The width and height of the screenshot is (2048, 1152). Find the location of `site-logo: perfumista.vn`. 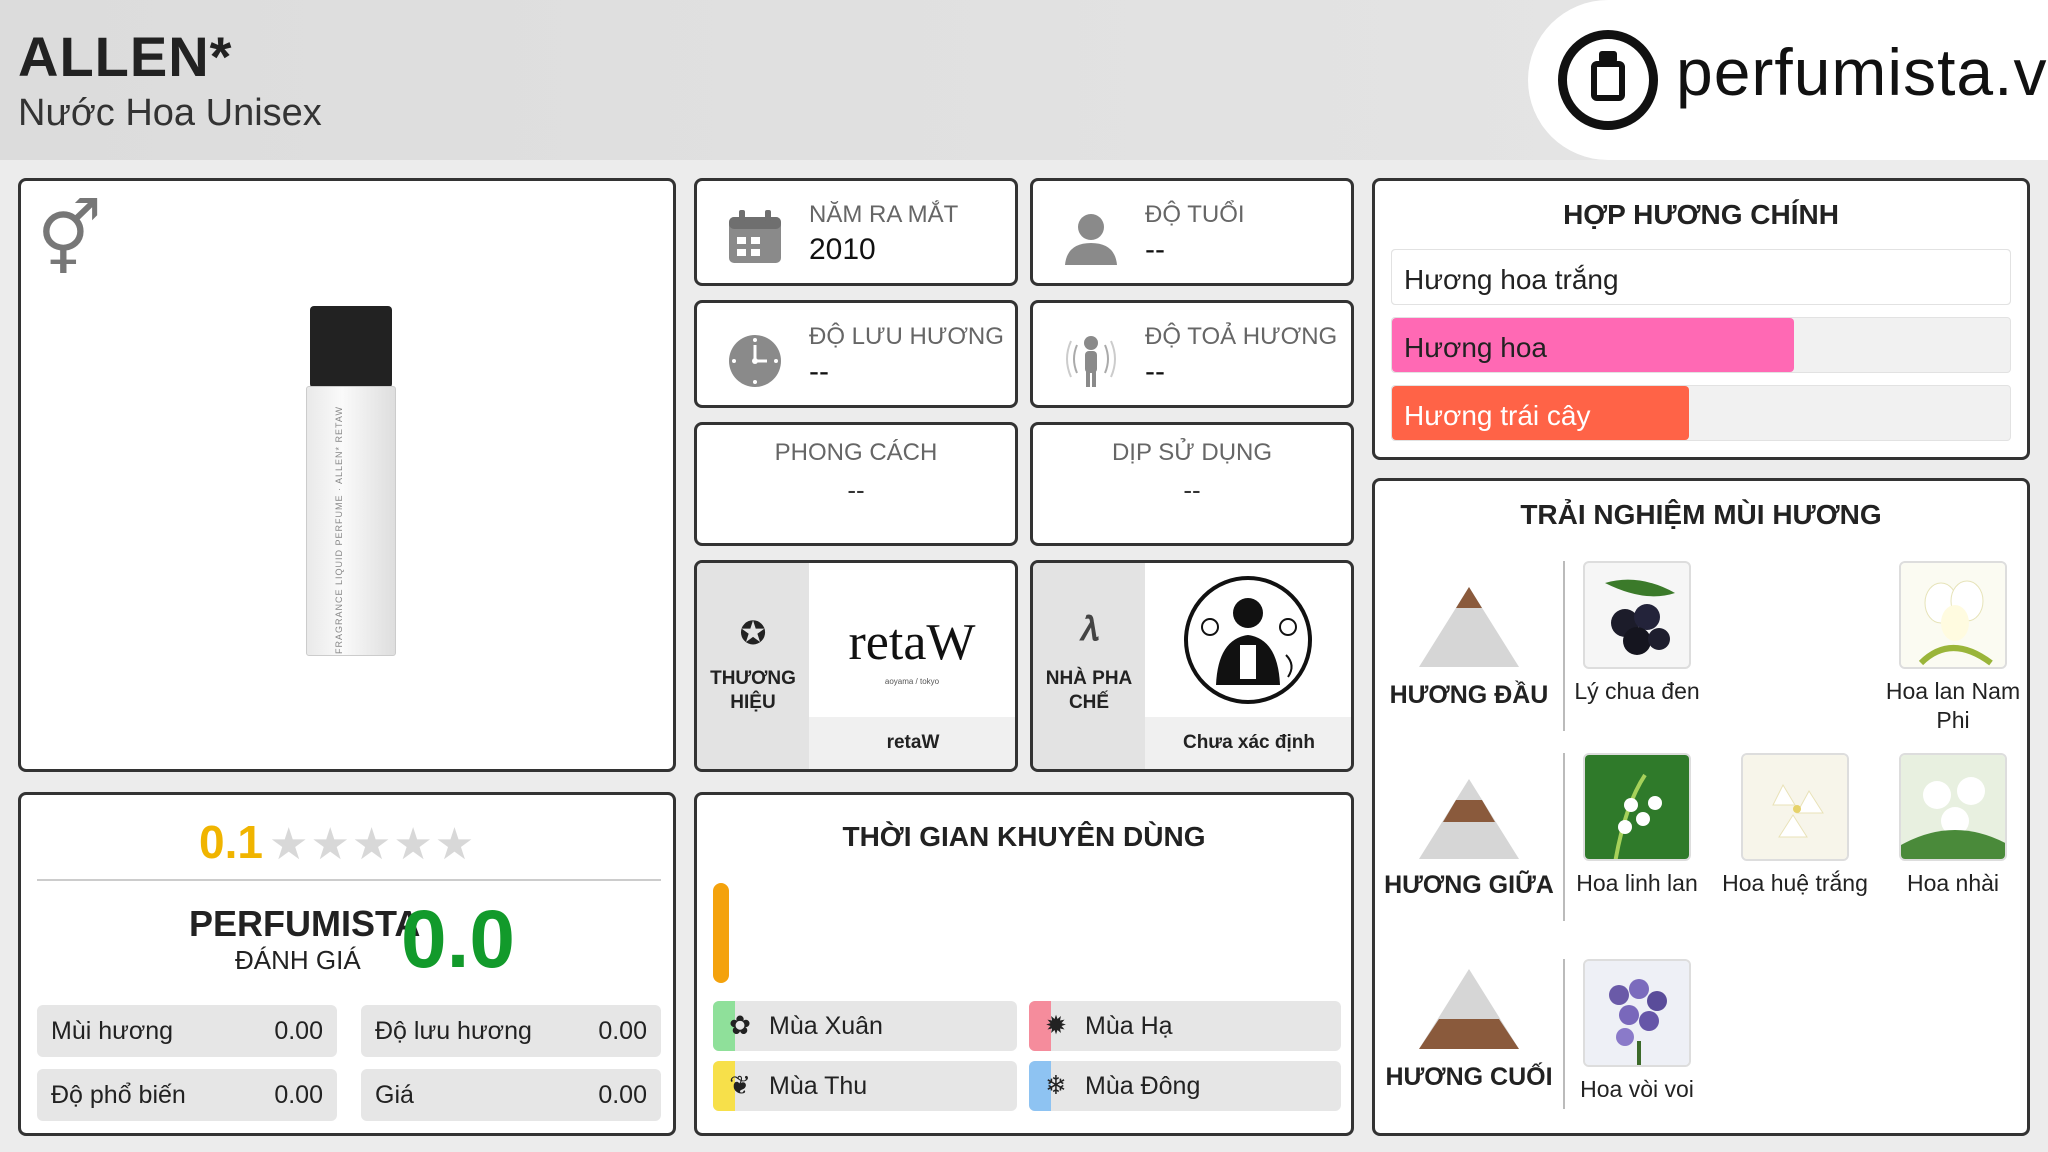

site-logo: perfumista.vn is located at coordinates (1788, 80).